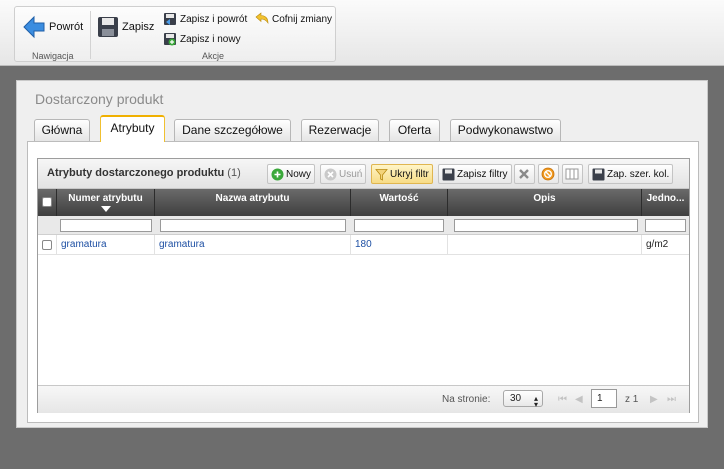 This screenshot has width=724, height=469. I want to click on back-button: Powrót, so click(52, 27).